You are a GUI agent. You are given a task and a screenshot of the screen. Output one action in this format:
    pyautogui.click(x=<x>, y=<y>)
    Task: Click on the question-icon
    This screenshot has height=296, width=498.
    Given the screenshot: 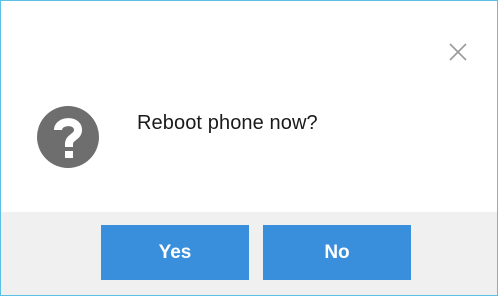 What is the action you would take?
    pyautogui.click(x=68, y=137)
    